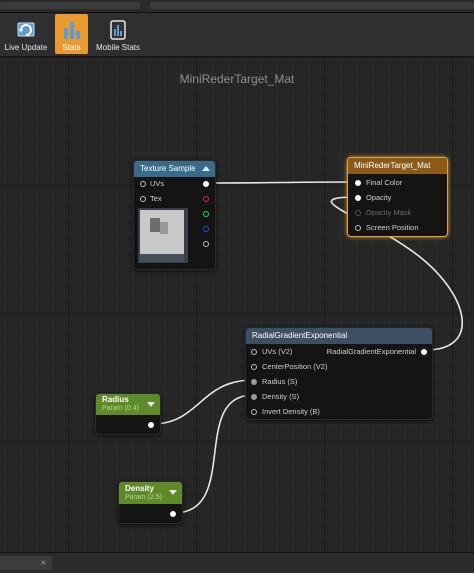  Describe the element at coordinates (424, 352) in the screenshot. I see `gradient-output-pin` at that location.